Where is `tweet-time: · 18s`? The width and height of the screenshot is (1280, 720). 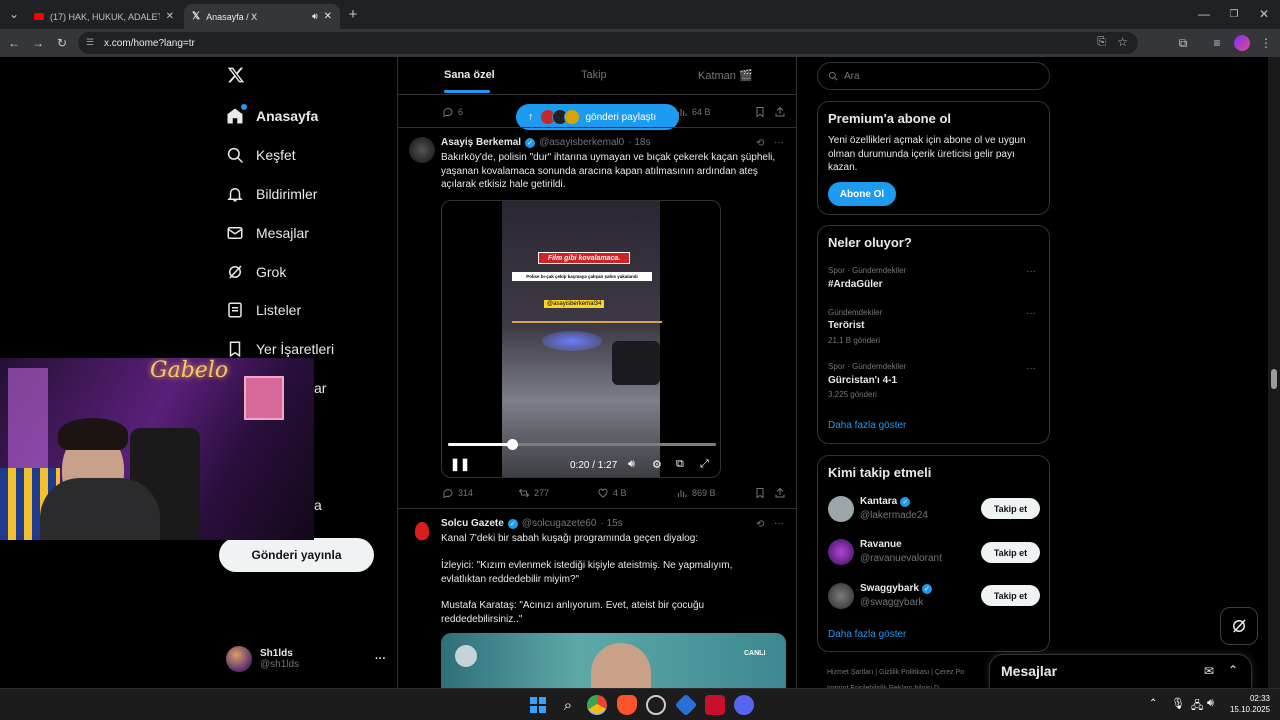
tweet-time: · 18s is located at coordinates (639, 142).